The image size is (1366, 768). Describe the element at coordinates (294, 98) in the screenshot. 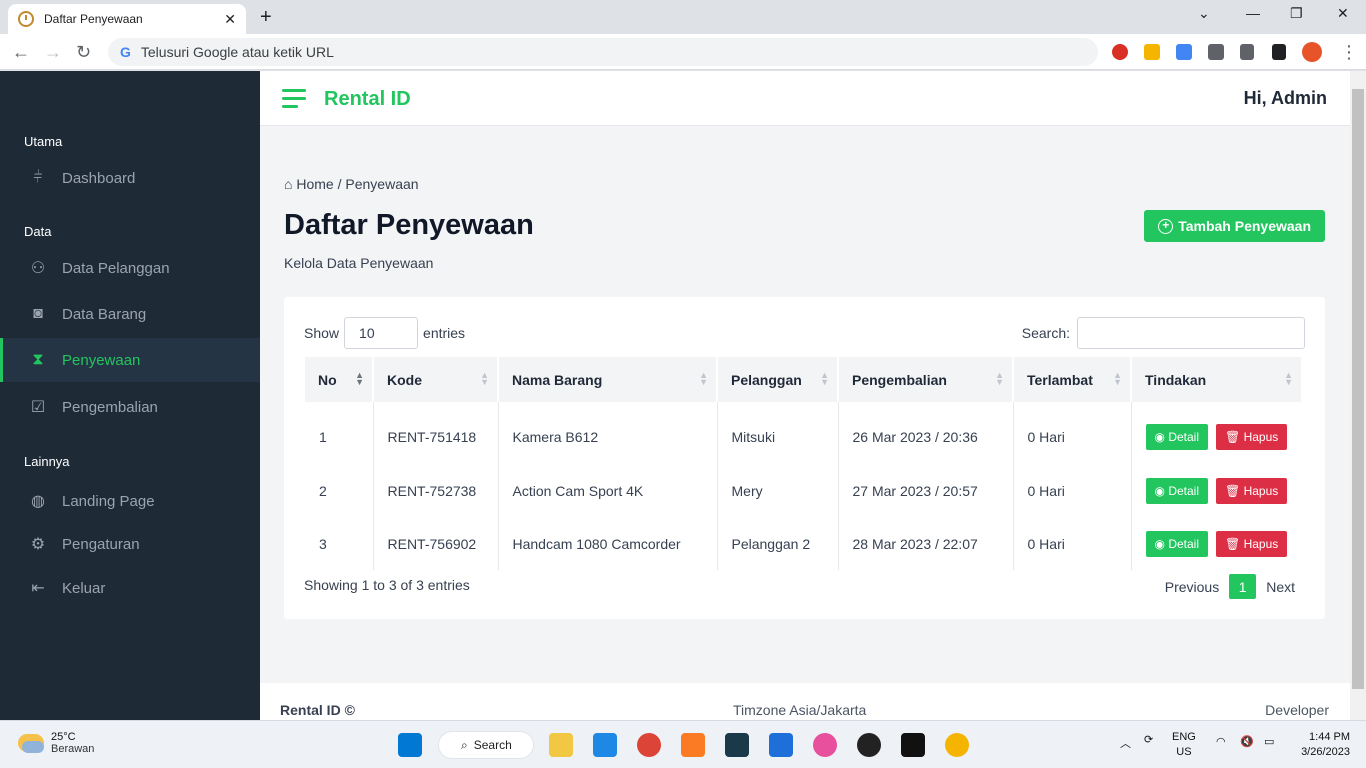

I see `hamburger-menu-icon` at that location.